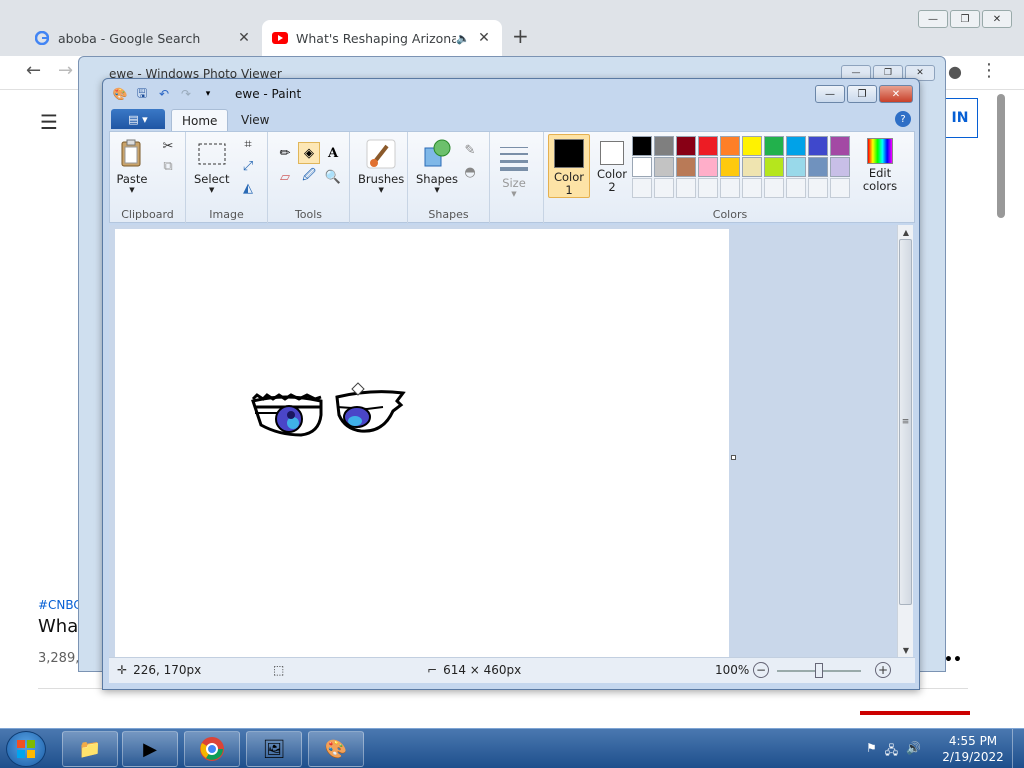 Image resolution: width=1024 pixels, height=768 pixels. Describe the element at coordinates (248, 166) in the screenshot. I see `resize-icon: ⤢` at that location.